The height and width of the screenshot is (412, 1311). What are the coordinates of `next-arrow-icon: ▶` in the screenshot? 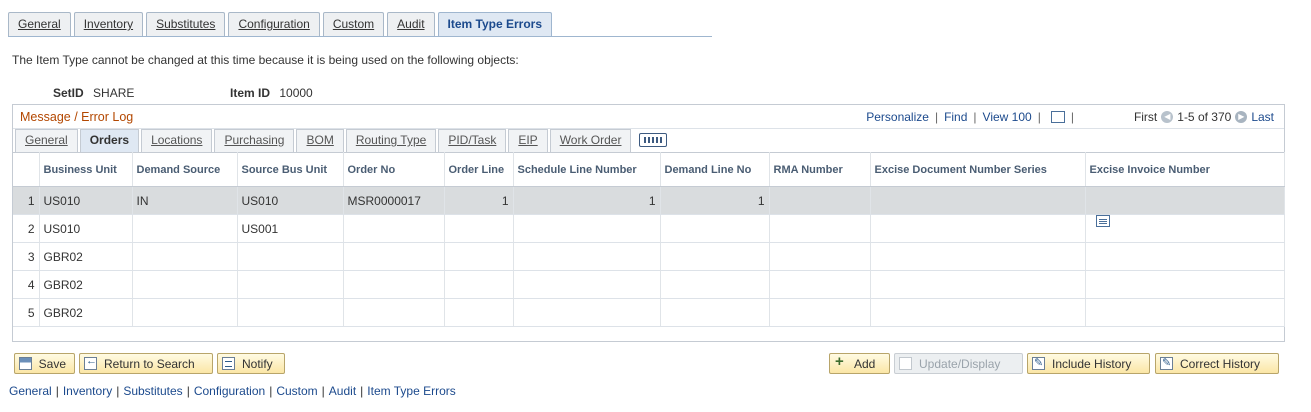 It's located at (1241, 117).